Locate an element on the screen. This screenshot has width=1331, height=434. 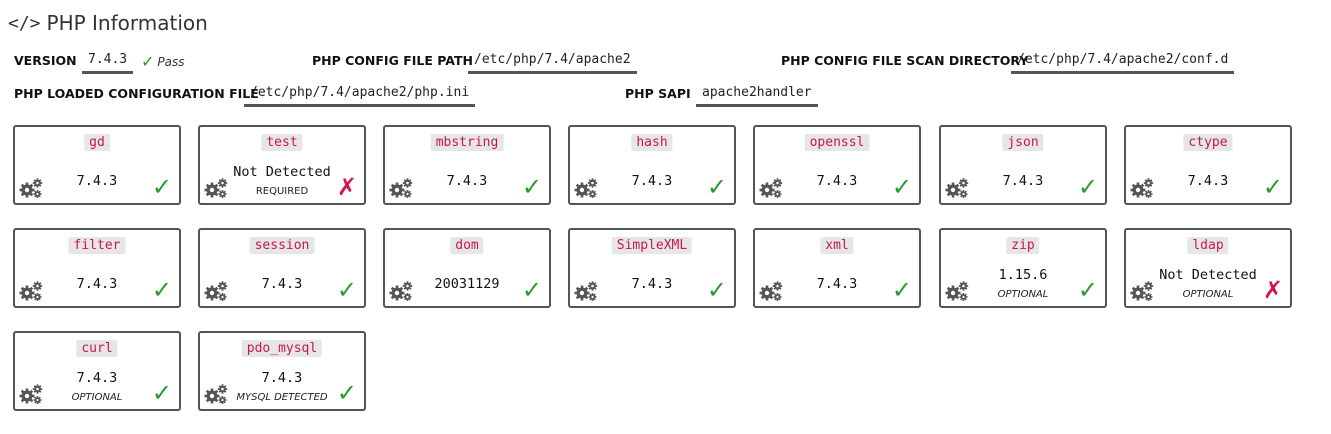
sapi-label: PHP SAPI is located at coordinates (658, 93).